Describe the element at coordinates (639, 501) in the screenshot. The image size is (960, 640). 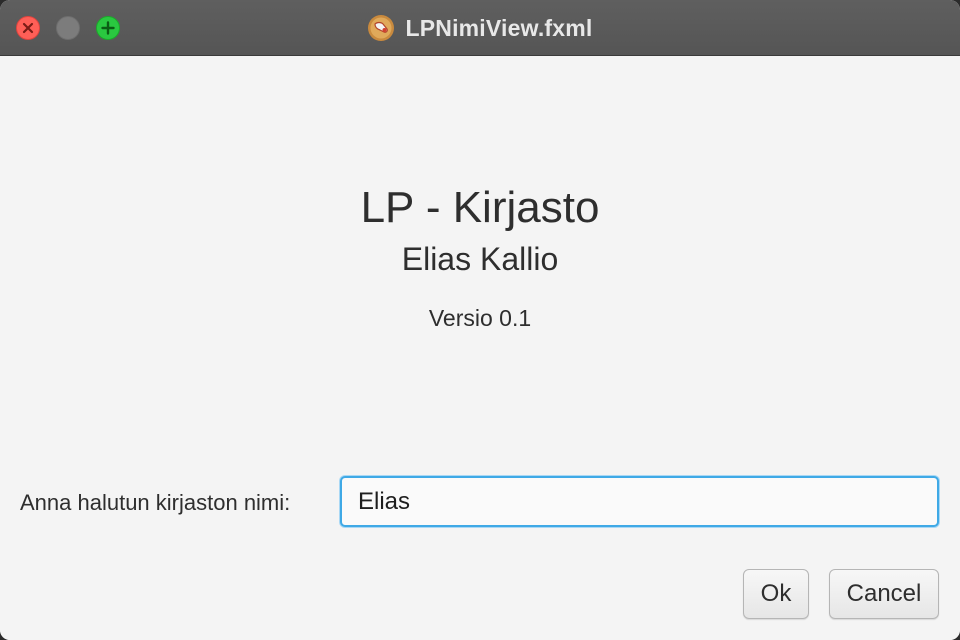
I see `library-name-input` at that location.